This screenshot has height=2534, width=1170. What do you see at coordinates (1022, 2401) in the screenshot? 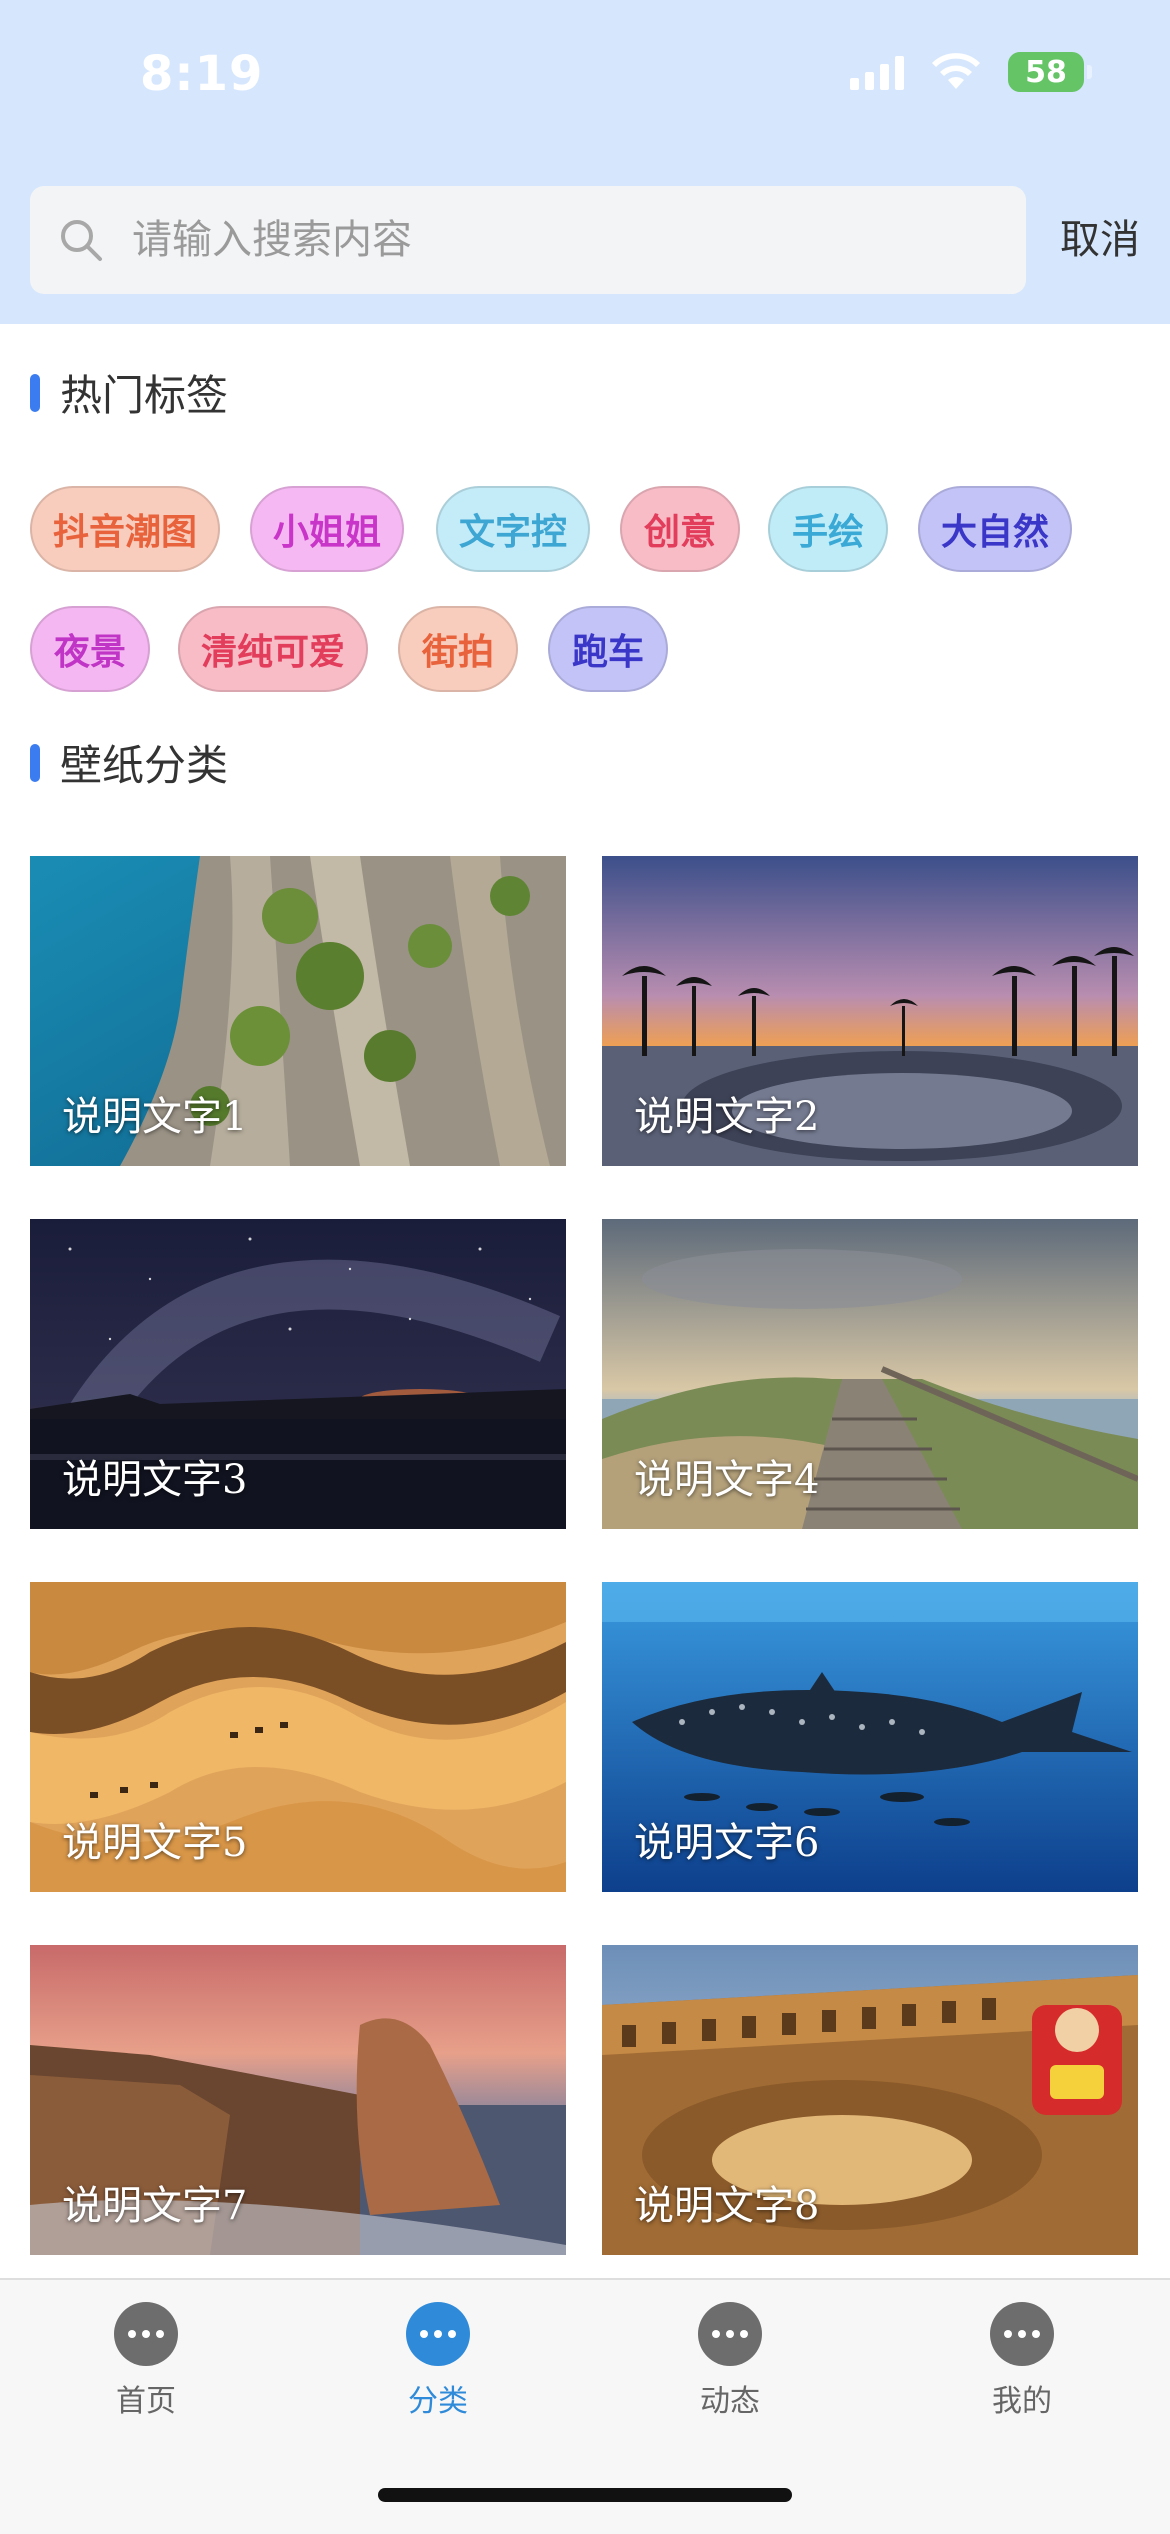
I see `tab-label: 我的` at bounding box center [1022, 2401].